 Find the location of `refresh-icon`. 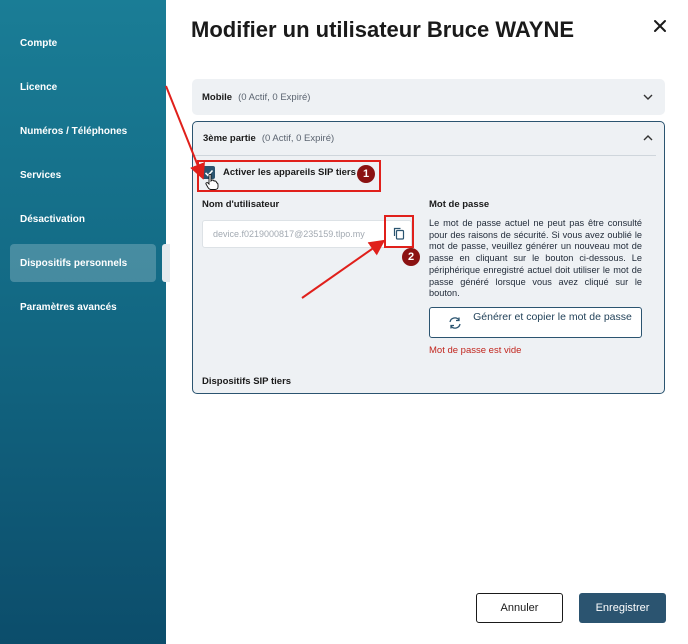

refresh-icon is located at coordinates (455, 323).